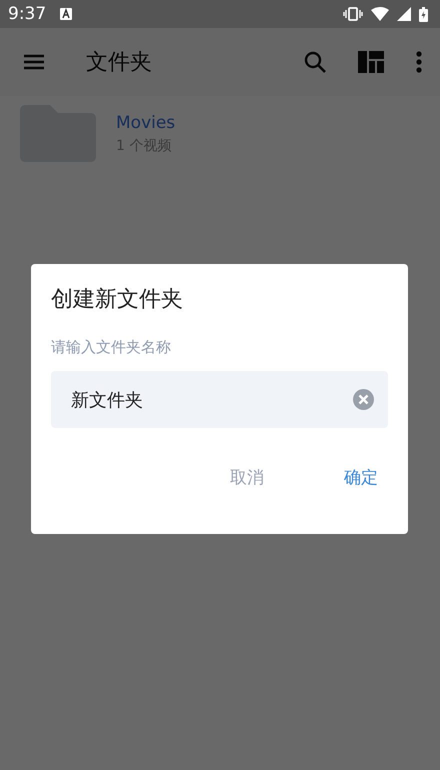  Describe the element at coordinates (363, 399) in the screenshot. I see `clear-icon` at that location.